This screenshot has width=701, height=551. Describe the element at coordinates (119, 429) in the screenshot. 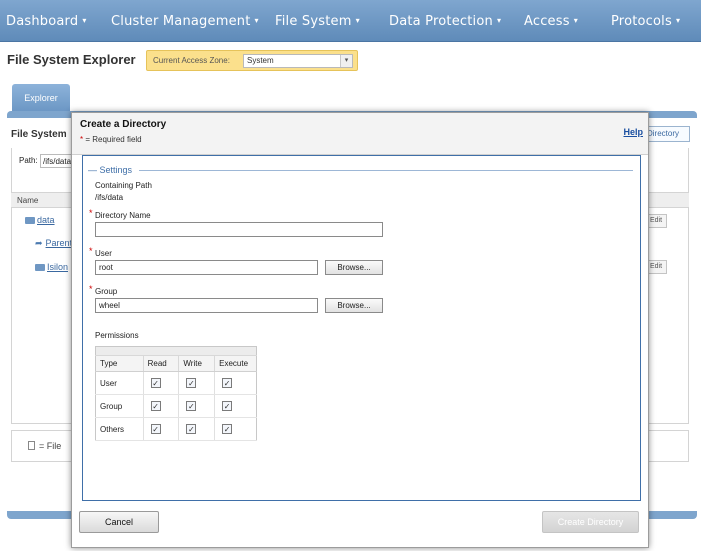

I see `permission-type: Others` at that location.